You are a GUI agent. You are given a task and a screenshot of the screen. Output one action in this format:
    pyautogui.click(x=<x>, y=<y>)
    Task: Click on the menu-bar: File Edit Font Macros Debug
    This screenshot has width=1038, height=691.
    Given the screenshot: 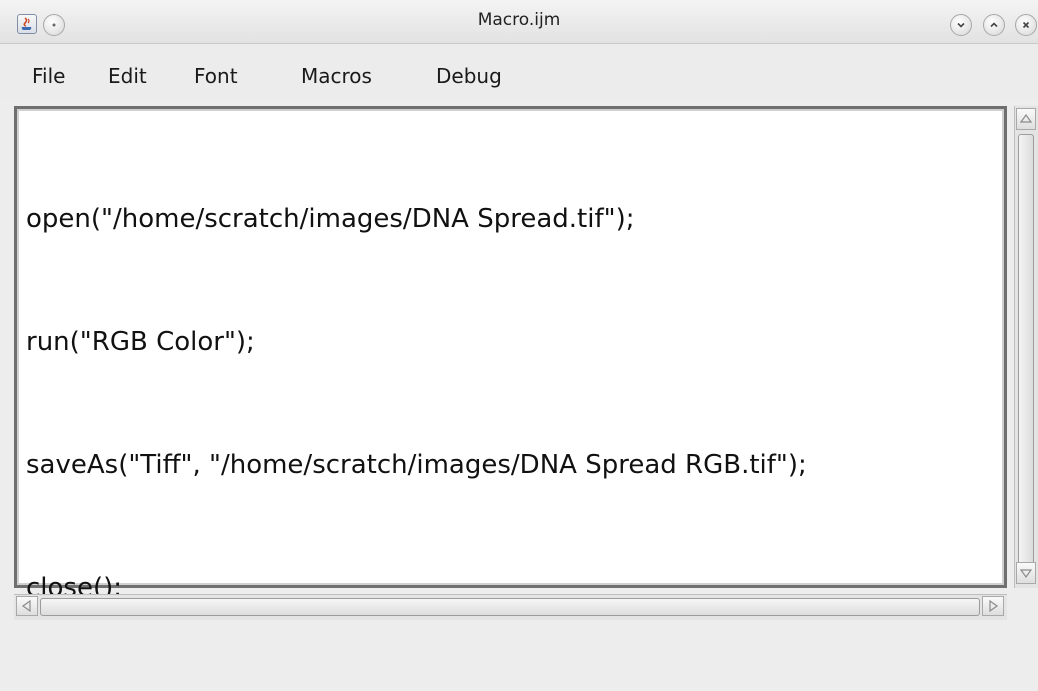 What is the action you would take?
    pyautogui.click(x=519, y=72)
    